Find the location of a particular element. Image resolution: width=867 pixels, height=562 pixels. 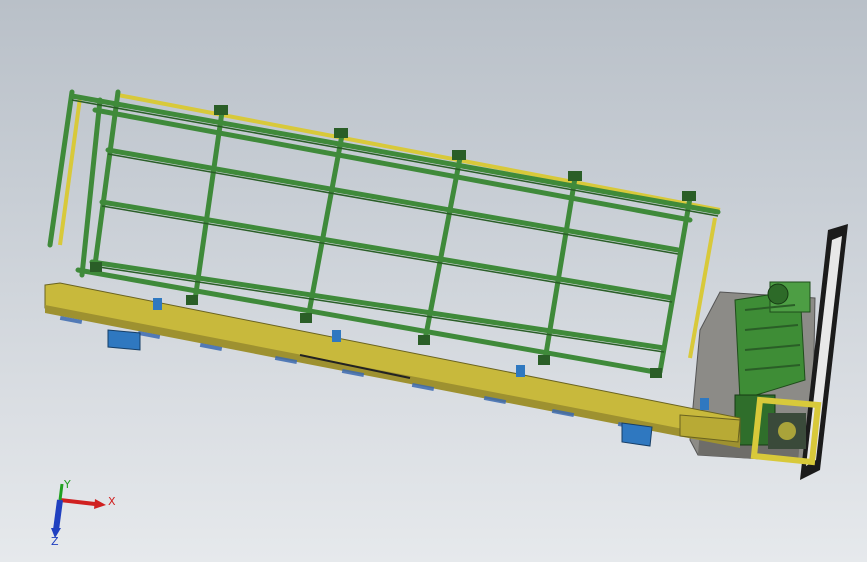

x-axis-head is located at coordinates (100, 504).